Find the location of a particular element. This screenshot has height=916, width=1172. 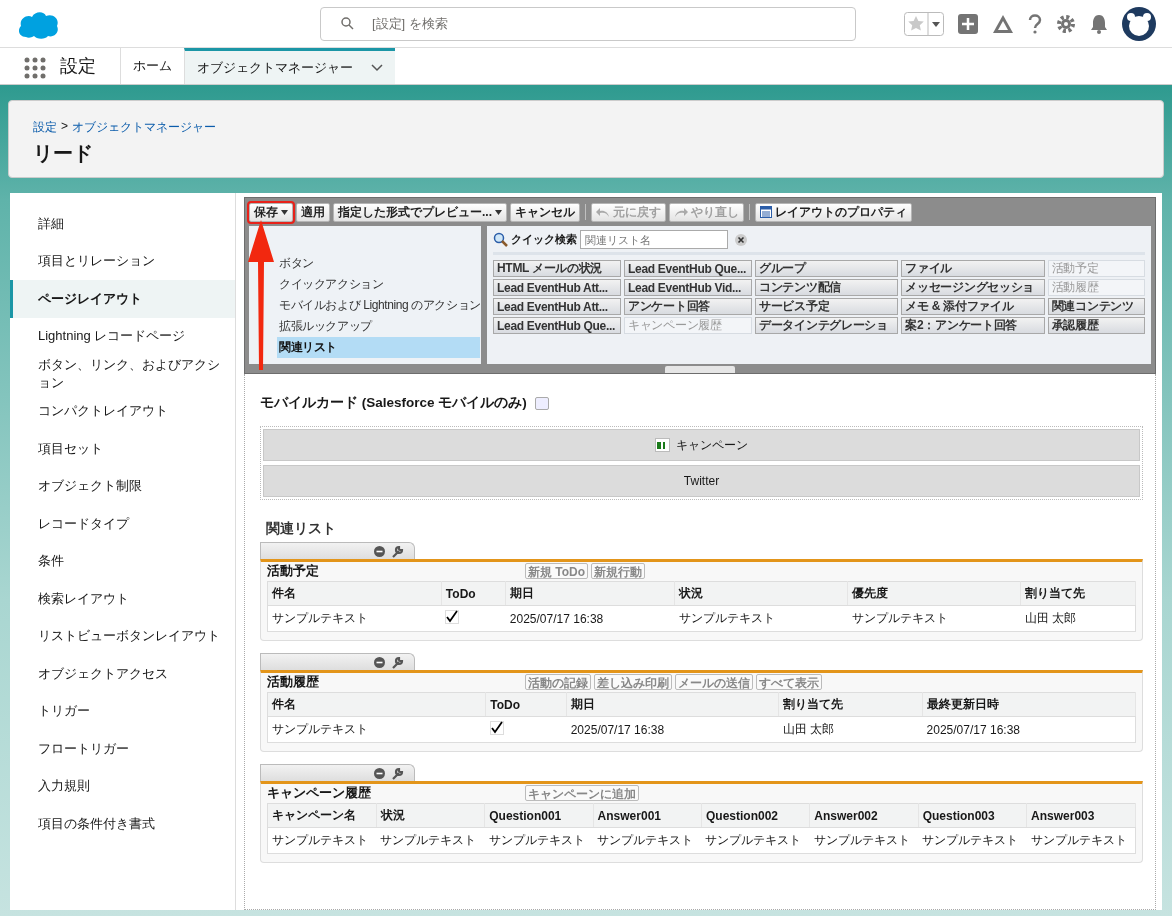

palette-item: 関連コンテンツ is located at coordinates (1096, 306).